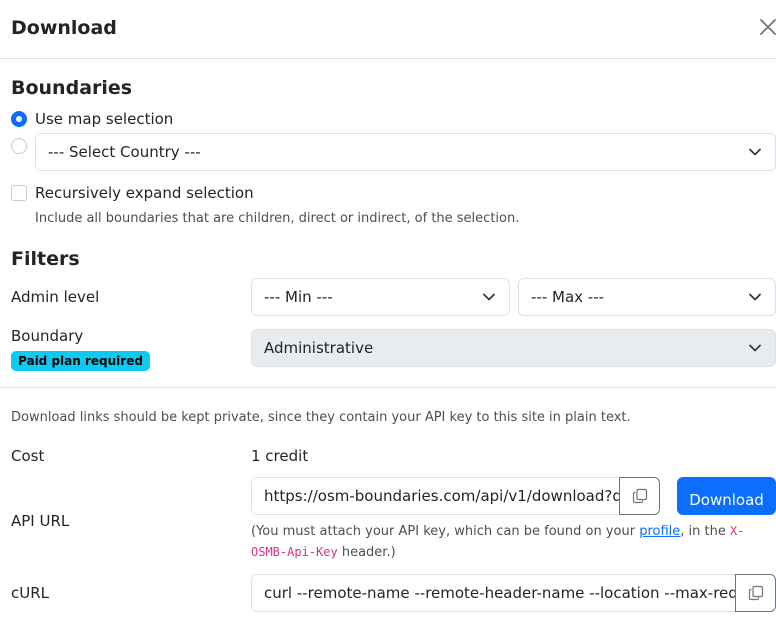 This screenshot has height=629, width=776. I want to click on filters-heading: Filters, so click(45, 259).